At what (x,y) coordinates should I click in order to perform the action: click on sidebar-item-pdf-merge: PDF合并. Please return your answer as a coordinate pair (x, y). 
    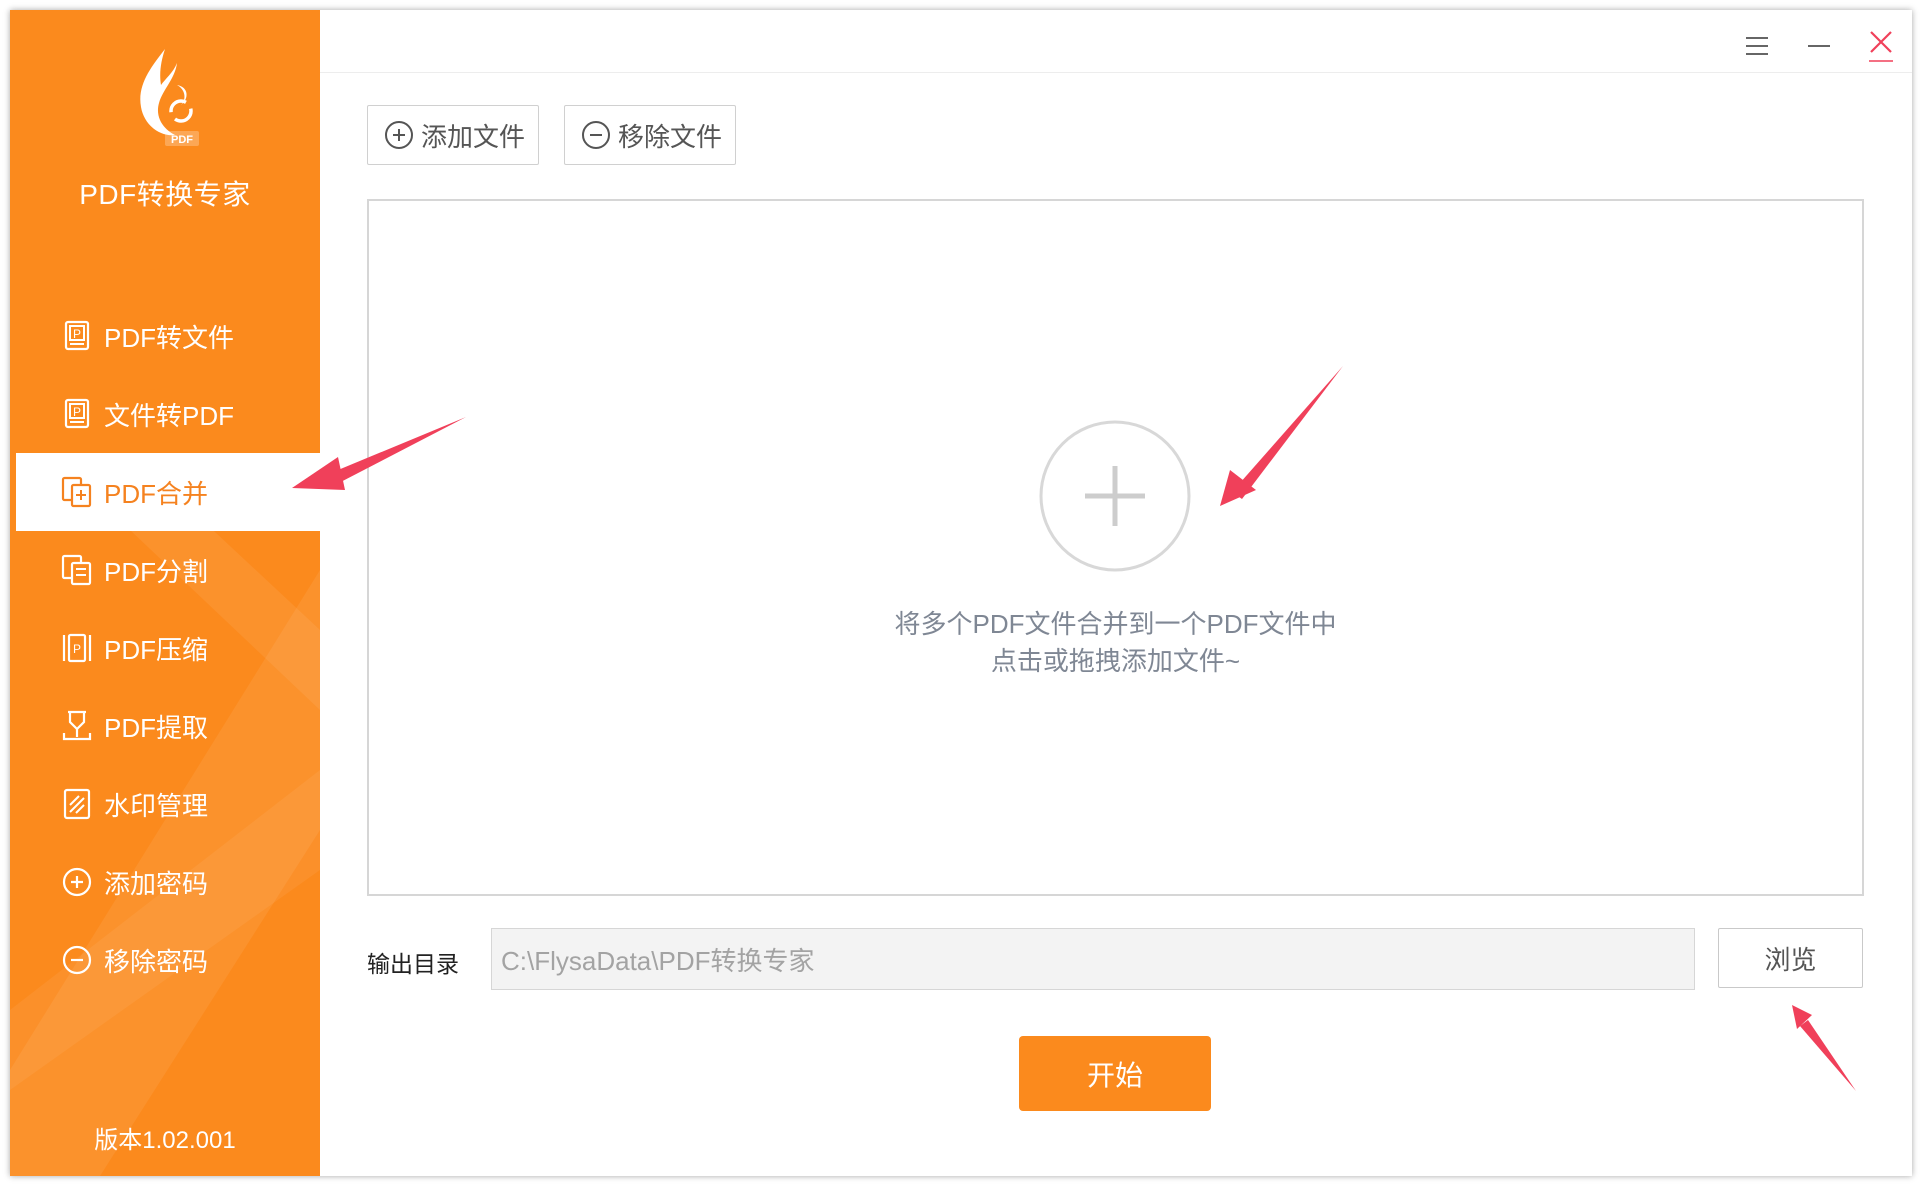
    Looking at the image, I should click on (168, 492).